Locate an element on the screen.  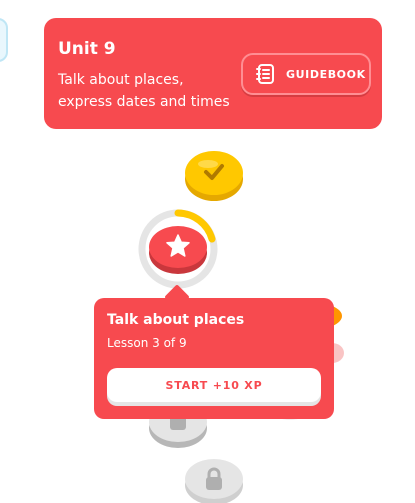
star-icon is located at coordinates (178, 246).